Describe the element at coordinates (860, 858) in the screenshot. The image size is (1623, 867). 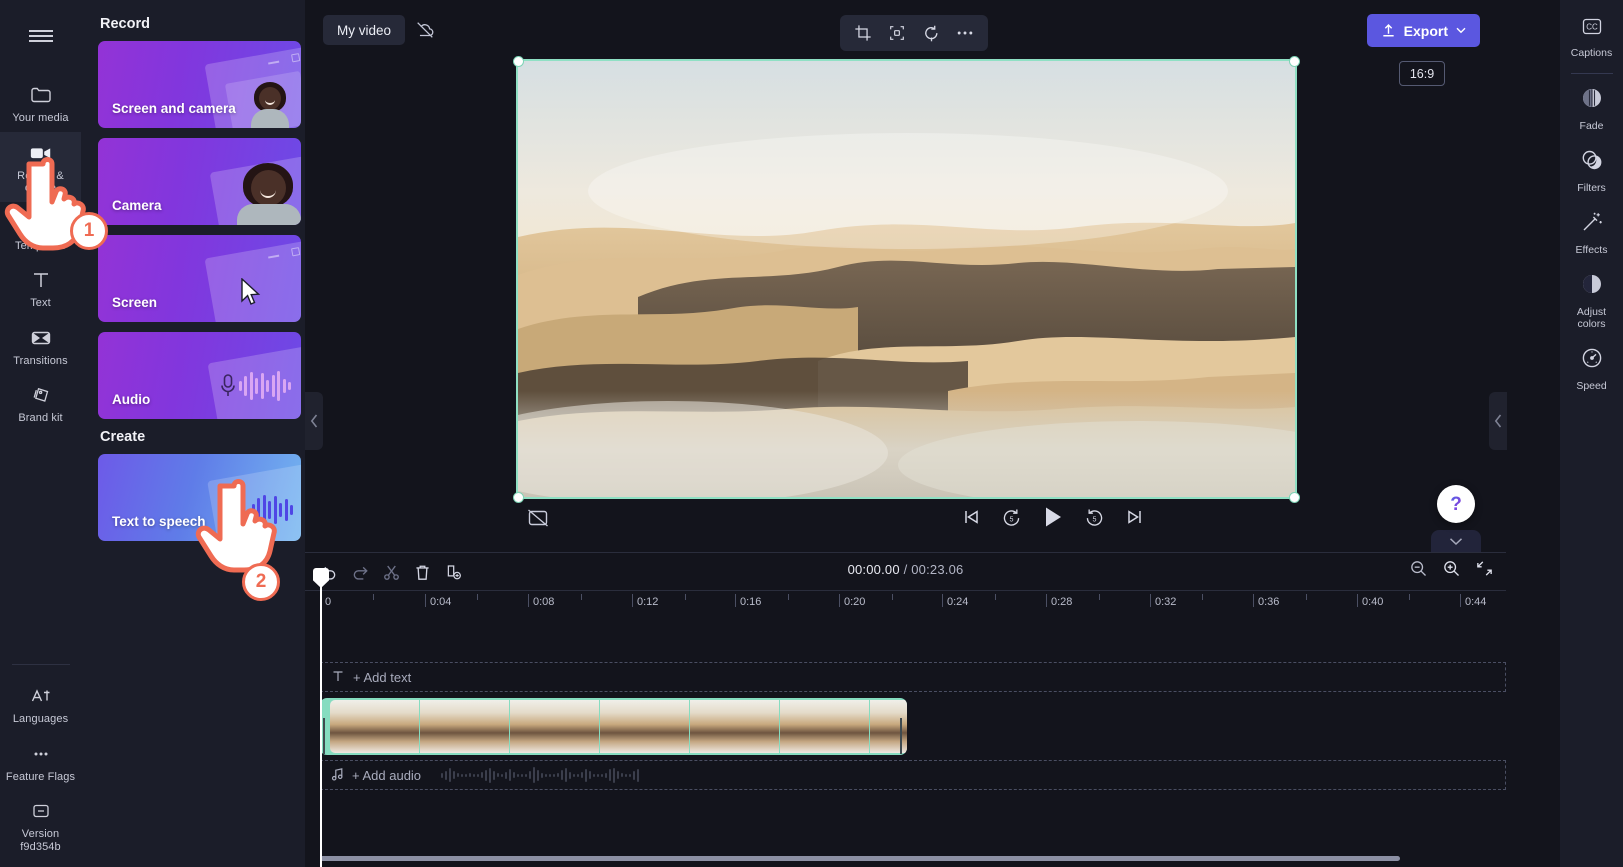
I see `timeline-horizontal-scrollbar` at that location.